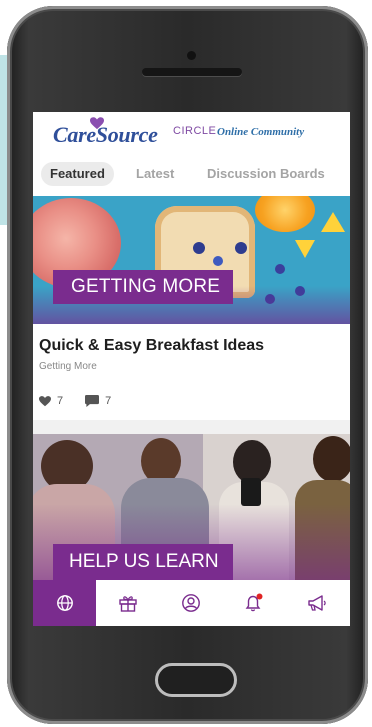 The height and width of the screenshot is (727, 372). Describe the element at coordinates (195, 131) in the screenshot. I see `circle-label: CIRCLE` at that location.